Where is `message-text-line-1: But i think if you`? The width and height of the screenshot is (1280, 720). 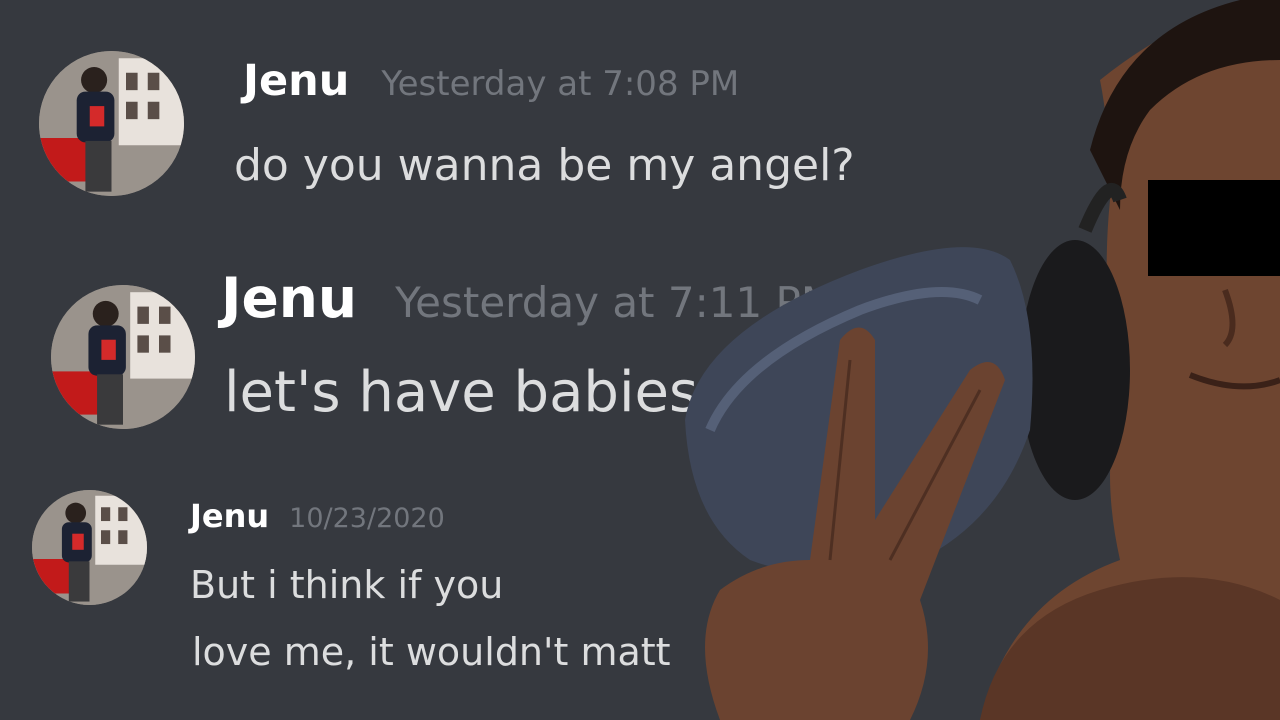 message-text-line-1: But i think if you is located at coordinates (347, 585).